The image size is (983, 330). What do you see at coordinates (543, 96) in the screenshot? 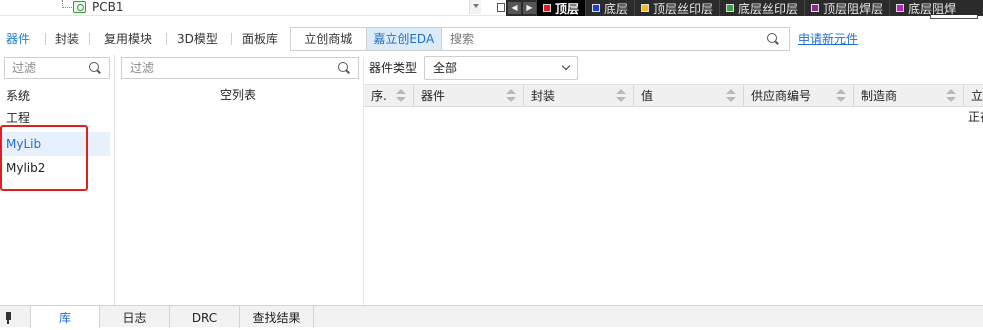
I see `column-label: 封装` at bounding box center [543, 96].